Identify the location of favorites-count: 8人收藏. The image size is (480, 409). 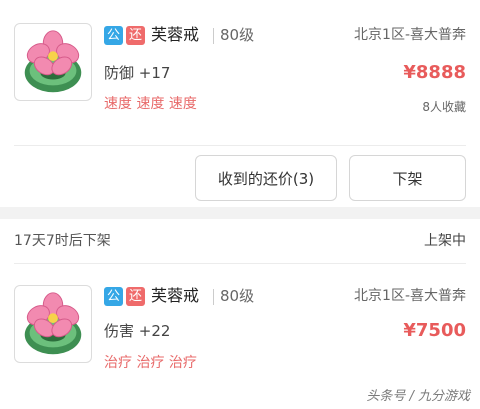
(444, 107).